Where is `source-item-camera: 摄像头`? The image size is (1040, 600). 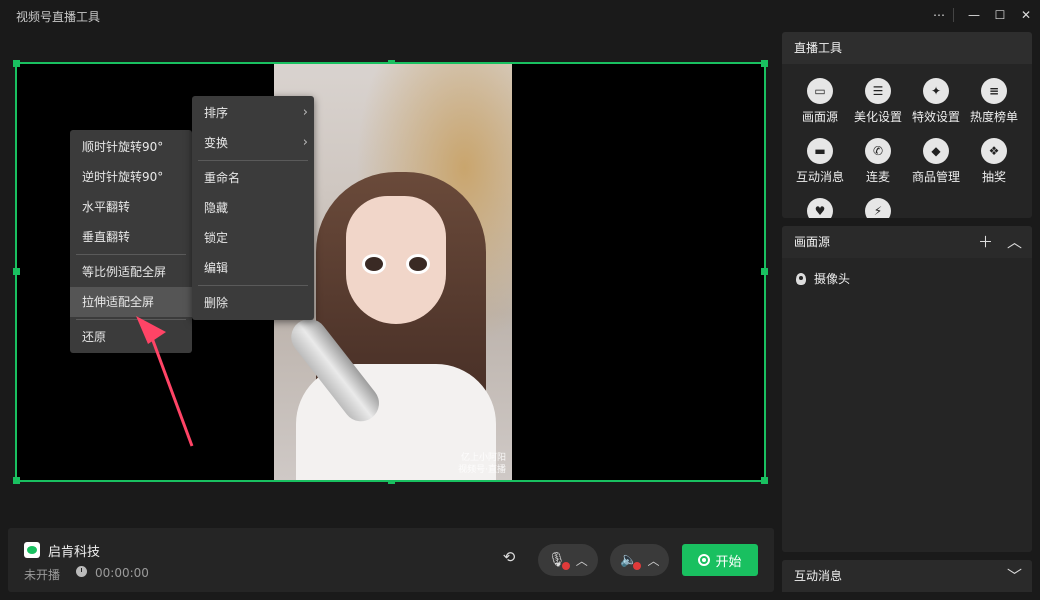 source-item-camera: 摄像头 is located at coordinates (823, 278).